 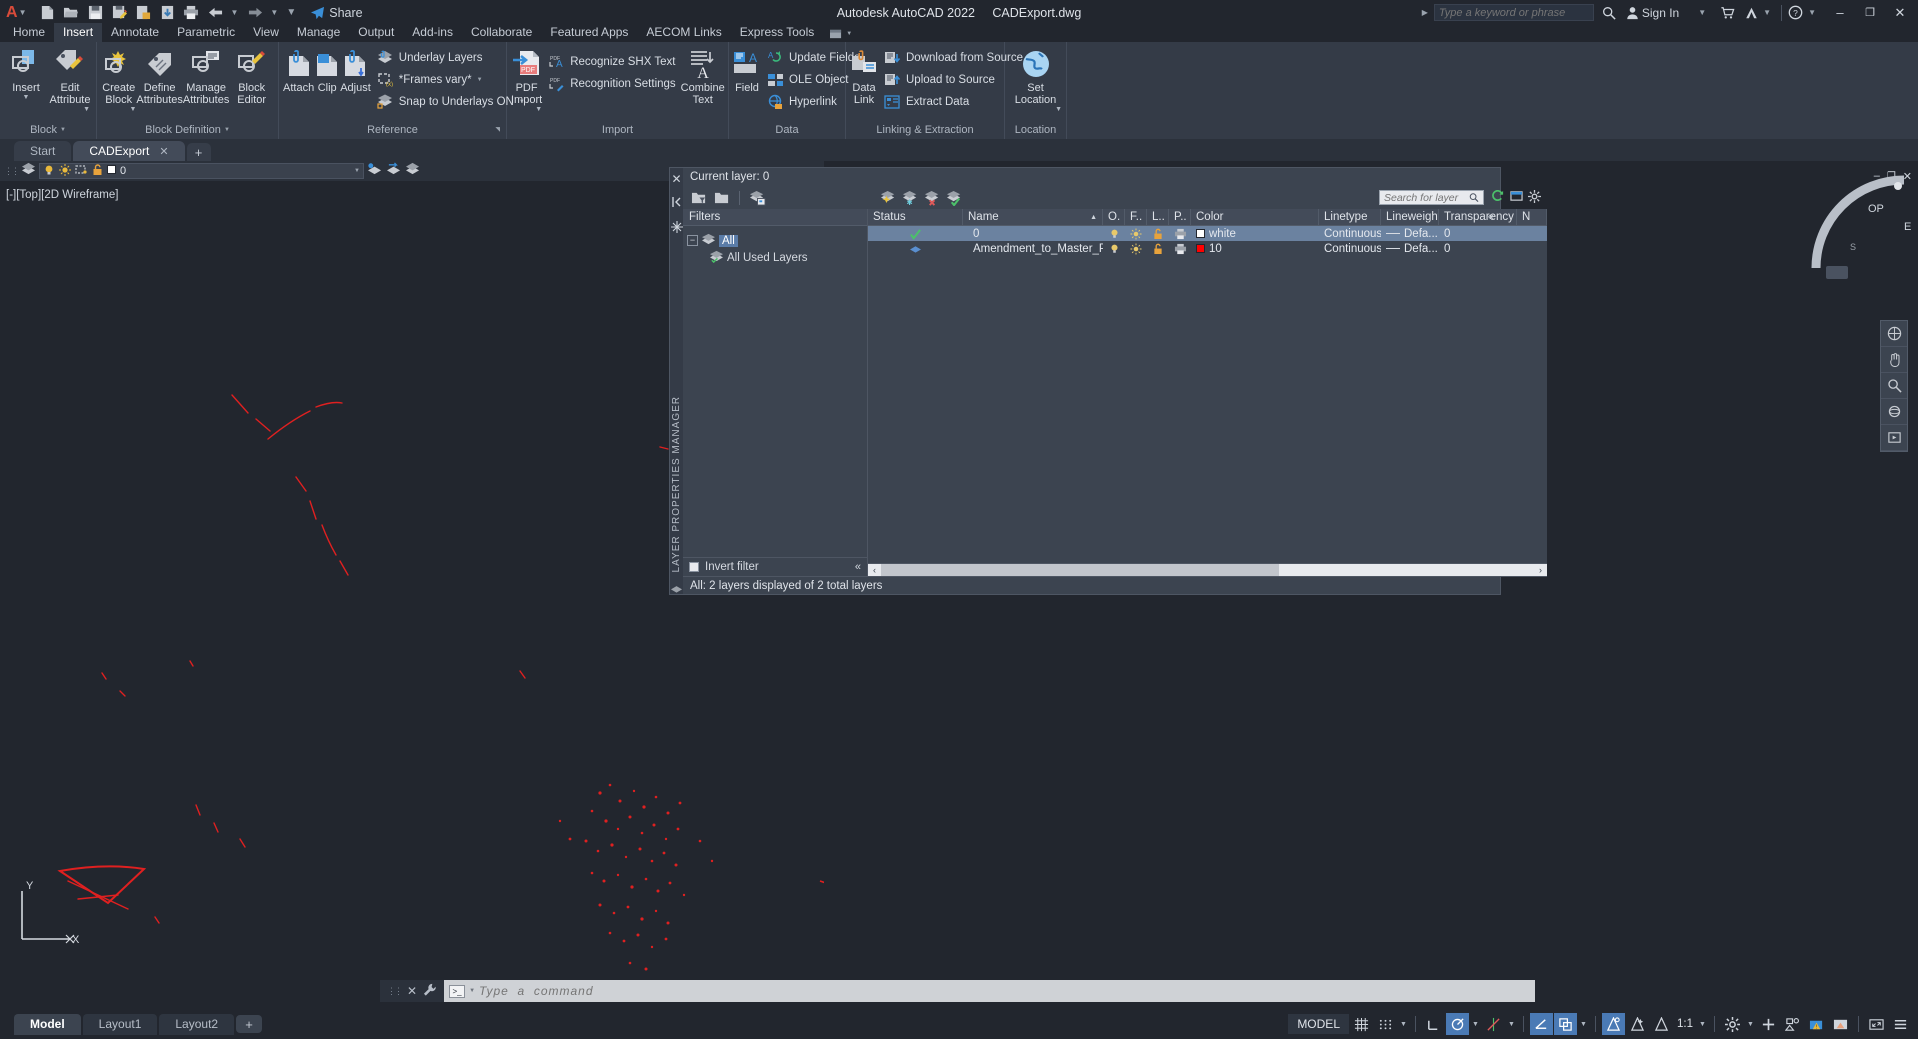 What do you see at coordinates (915, 233) in the screenshot?
I see `layer-status-icon` at bounding box center [915, 233].